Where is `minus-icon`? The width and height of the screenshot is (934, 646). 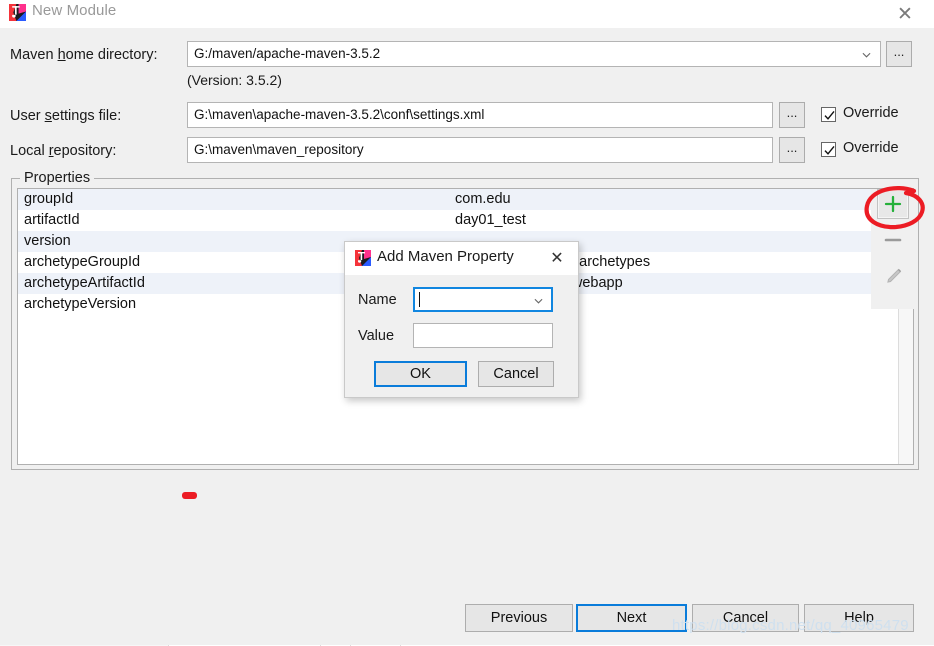
minus-icon is located at coordinates (893, 240).